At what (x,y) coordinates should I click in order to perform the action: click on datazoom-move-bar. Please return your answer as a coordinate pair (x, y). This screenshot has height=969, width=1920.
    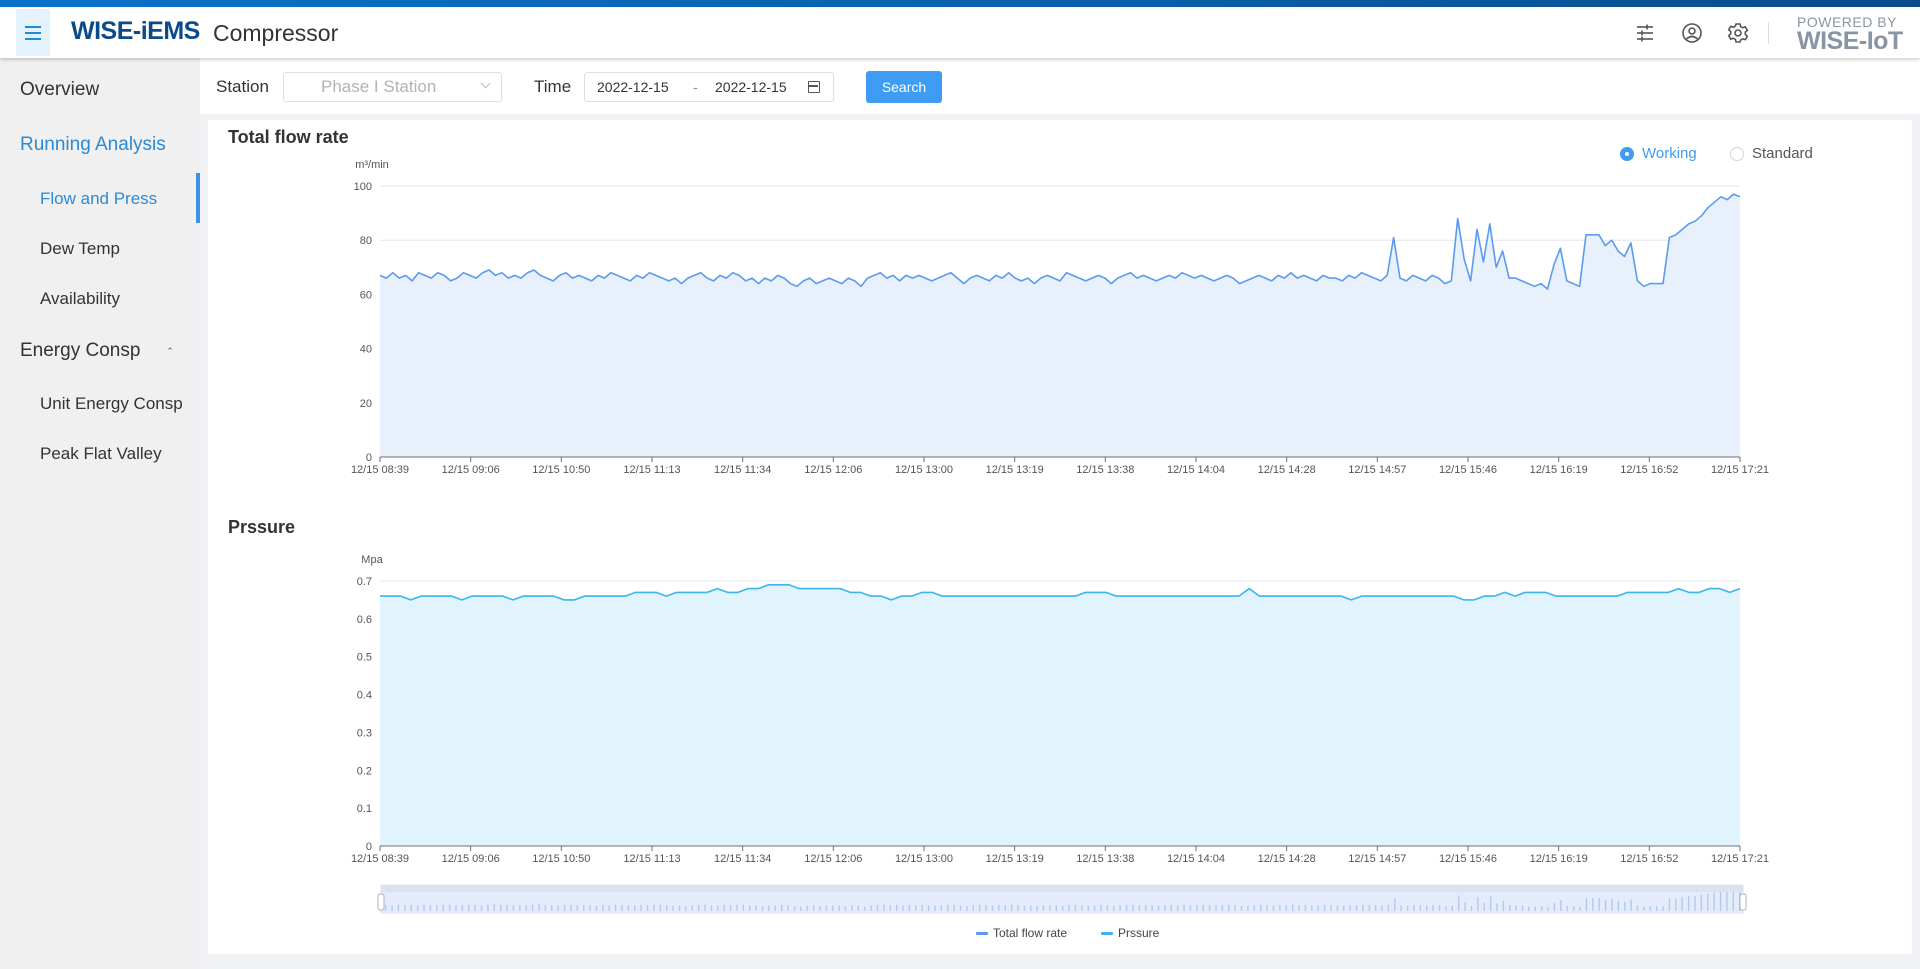
    Looking at the image, I should click on (1062, 888).